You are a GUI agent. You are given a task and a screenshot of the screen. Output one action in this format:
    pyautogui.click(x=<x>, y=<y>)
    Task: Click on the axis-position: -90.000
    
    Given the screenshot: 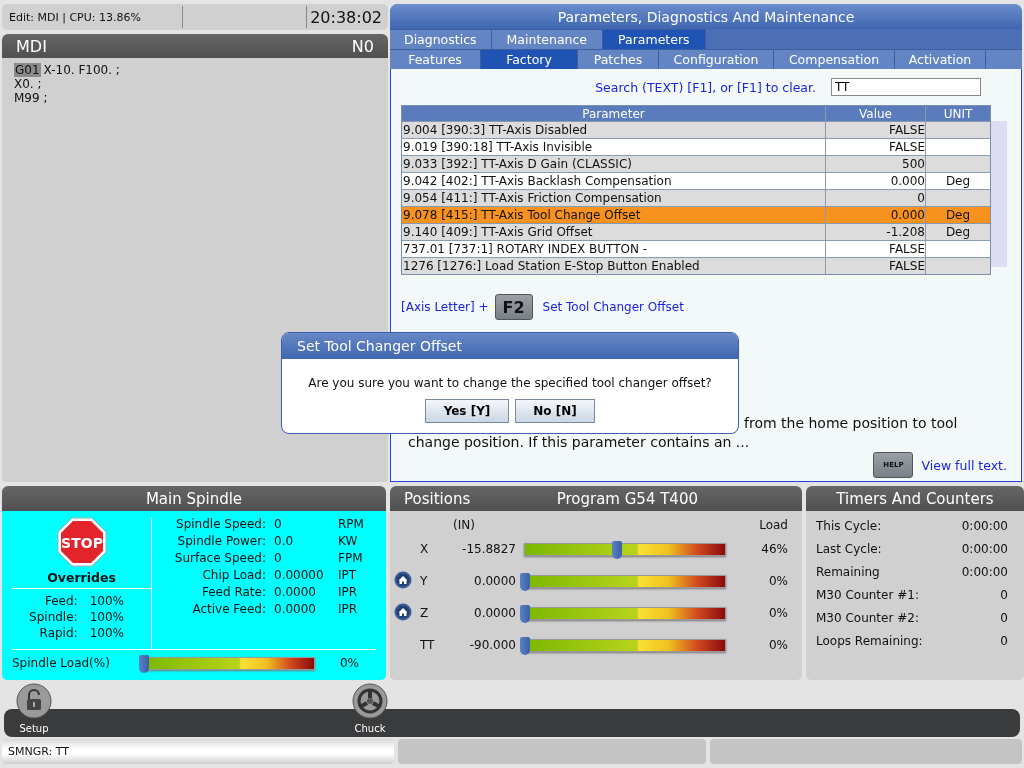 What is the action you would take?
    pyautogui.click(x=492, y=645)
    